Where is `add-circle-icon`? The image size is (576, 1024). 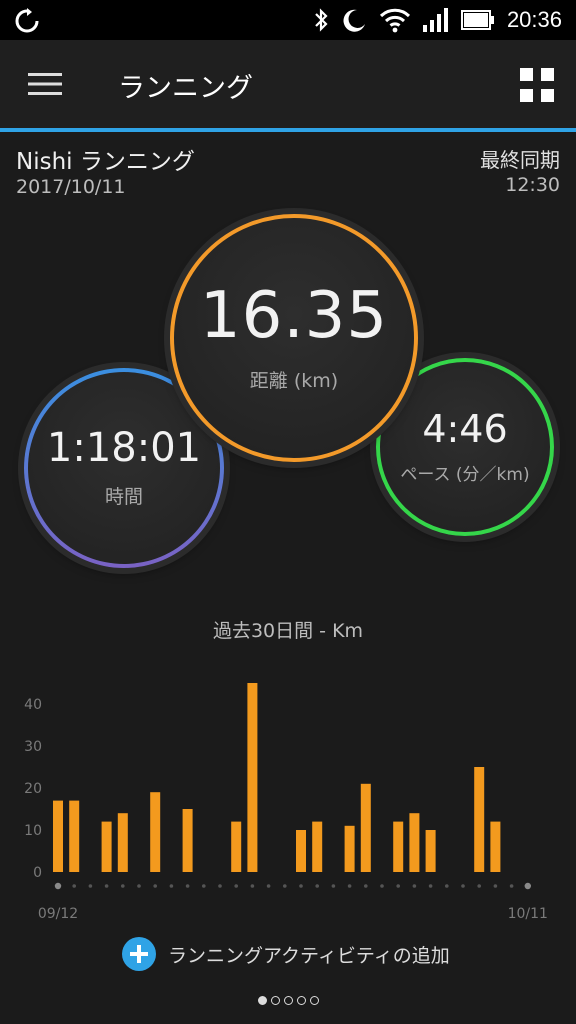
add-circle-icon is located at coordinates (139, 954).